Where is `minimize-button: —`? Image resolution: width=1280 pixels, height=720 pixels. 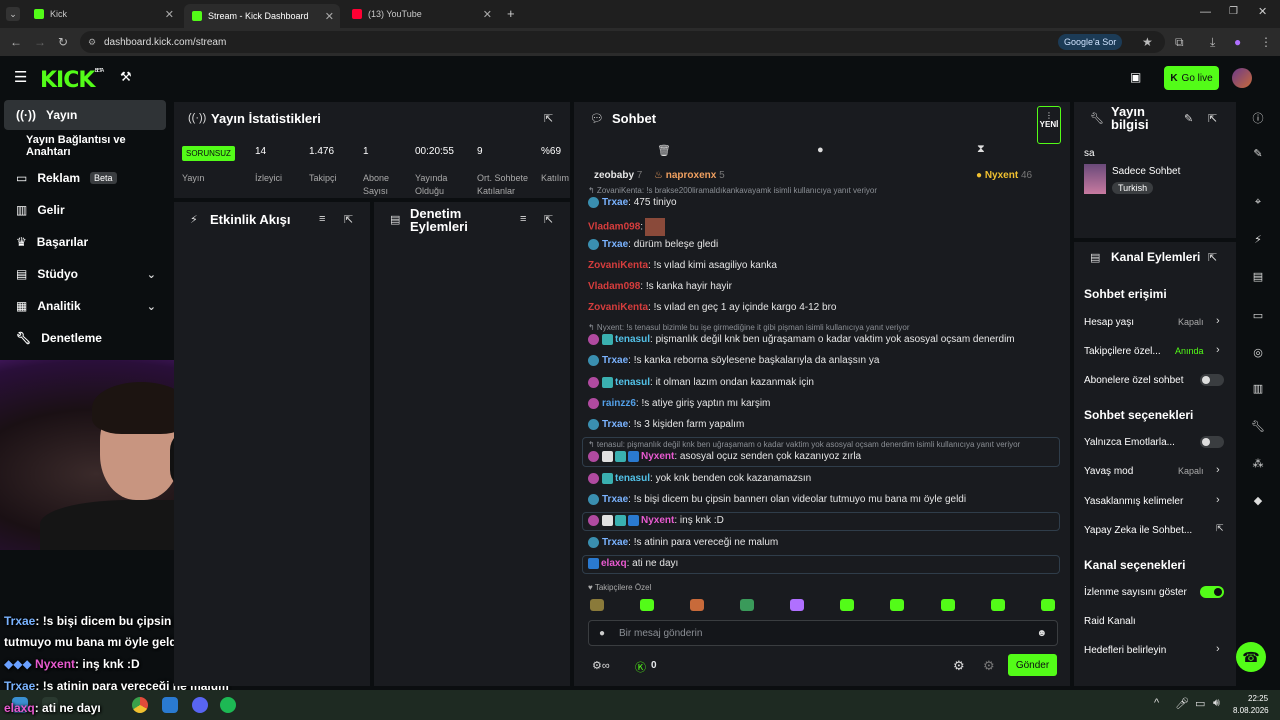 minimize-button: — is located at coordinates (1205, 12).